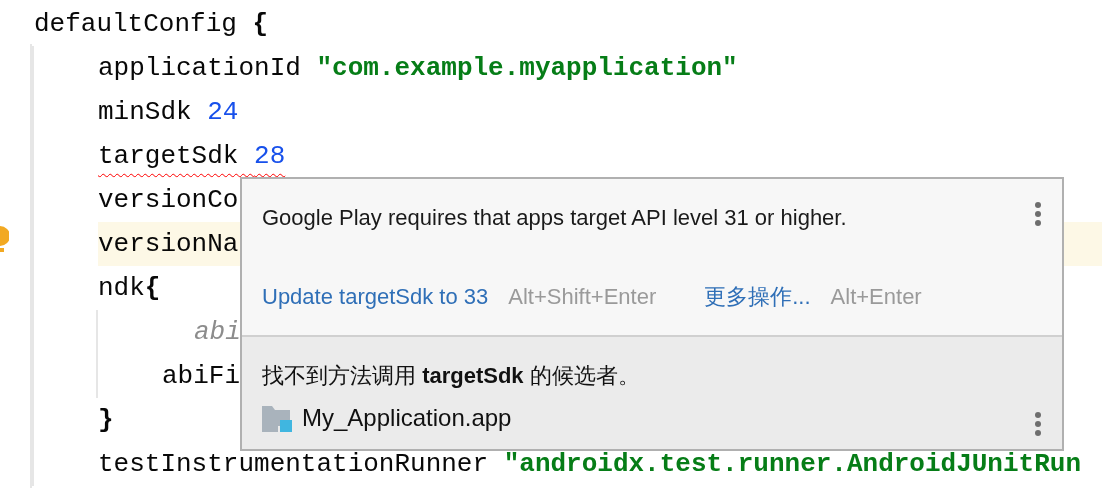 The width and height of the screenshot is (1102, 488). What do you see at coordinates (201, 376) in the screenshot?
I see `code-line-text: abiFi` at bounding box center [201, 376].